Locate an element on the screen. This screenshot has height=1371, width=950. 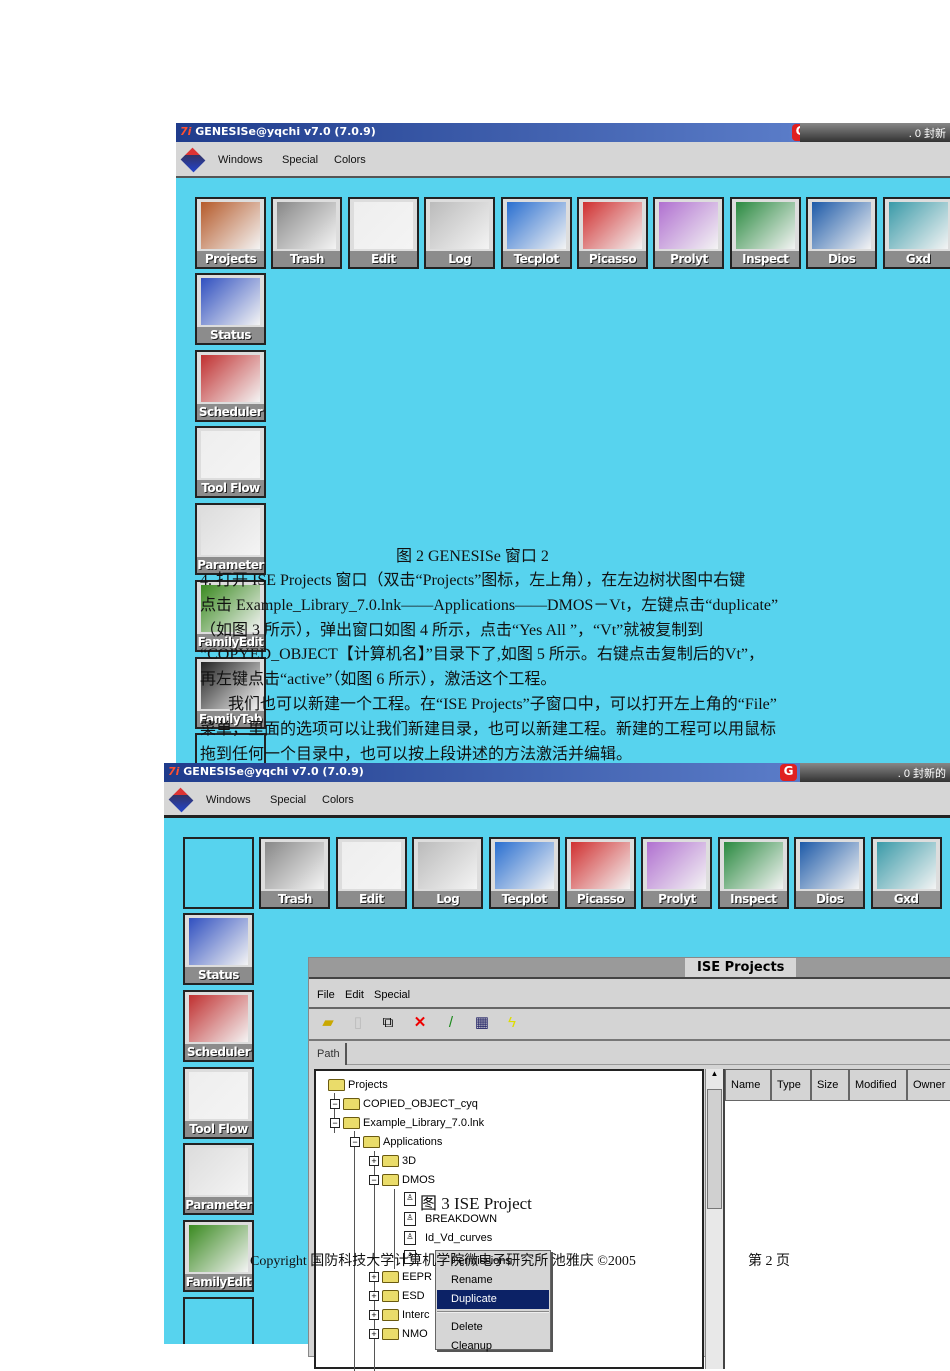
node-label: Applications is located at coordinates (413, 1142).